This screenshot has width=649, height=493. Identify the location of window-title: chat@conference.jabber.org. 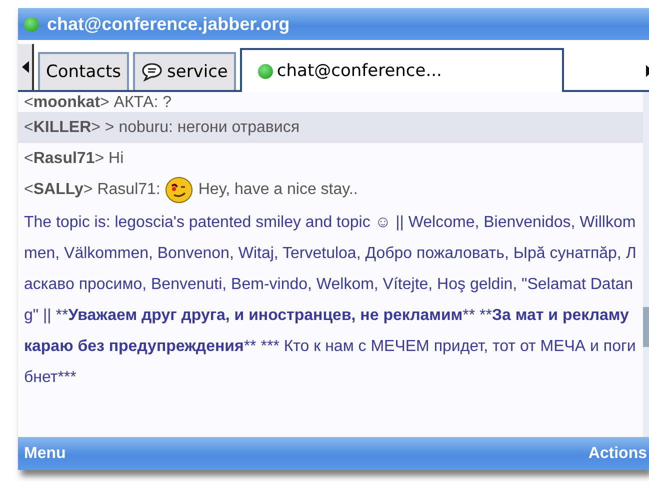
(168, 24).